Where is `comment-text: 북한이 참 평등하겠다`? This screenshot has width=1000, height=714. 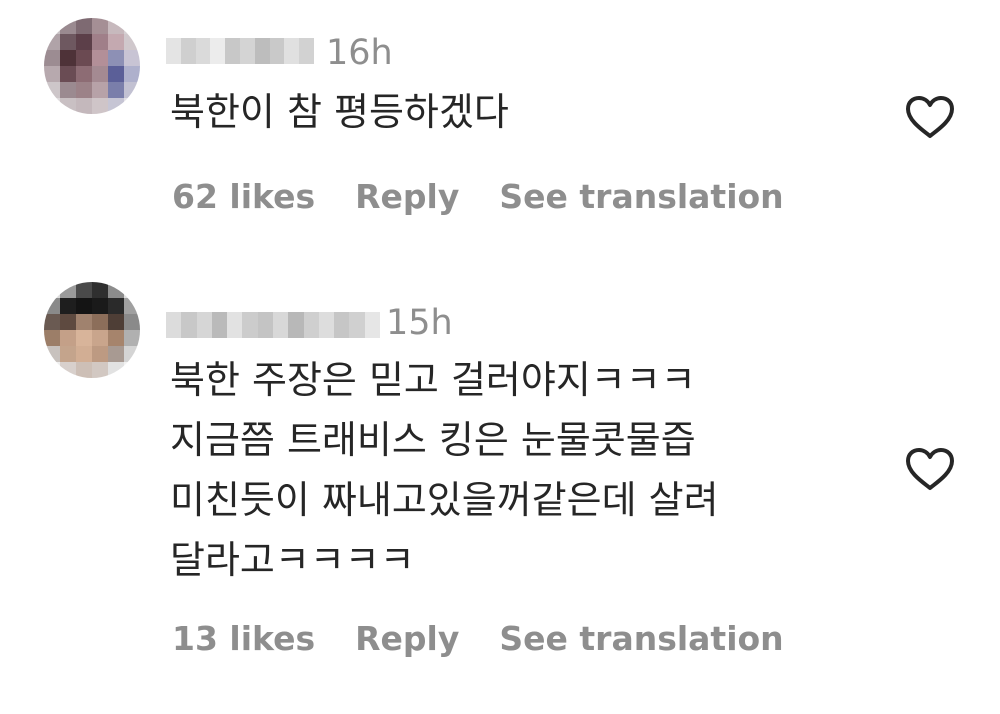 comment-text: 북한이 참 평등하겠다 is located at coordinates (339, 112).